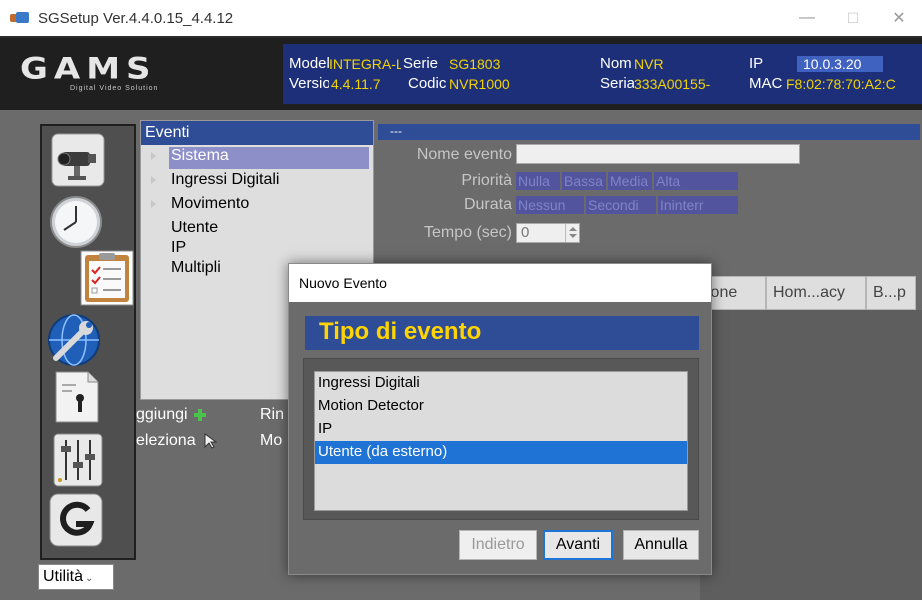  Describe the element at coordinates (89, 578) in the screenshot. I see `chevron-down-icon: ⌄` at that location.